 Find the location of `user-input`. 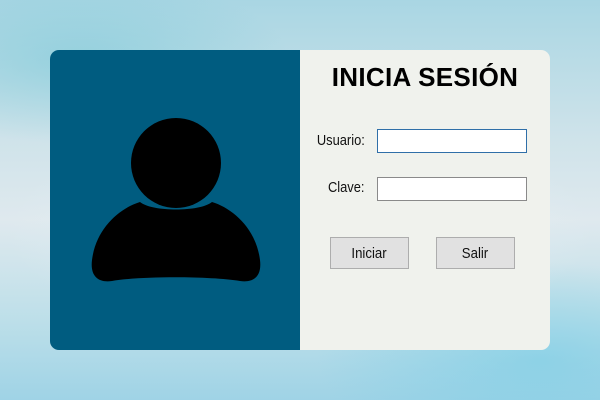

user-input is located at coordinates (452, 141).